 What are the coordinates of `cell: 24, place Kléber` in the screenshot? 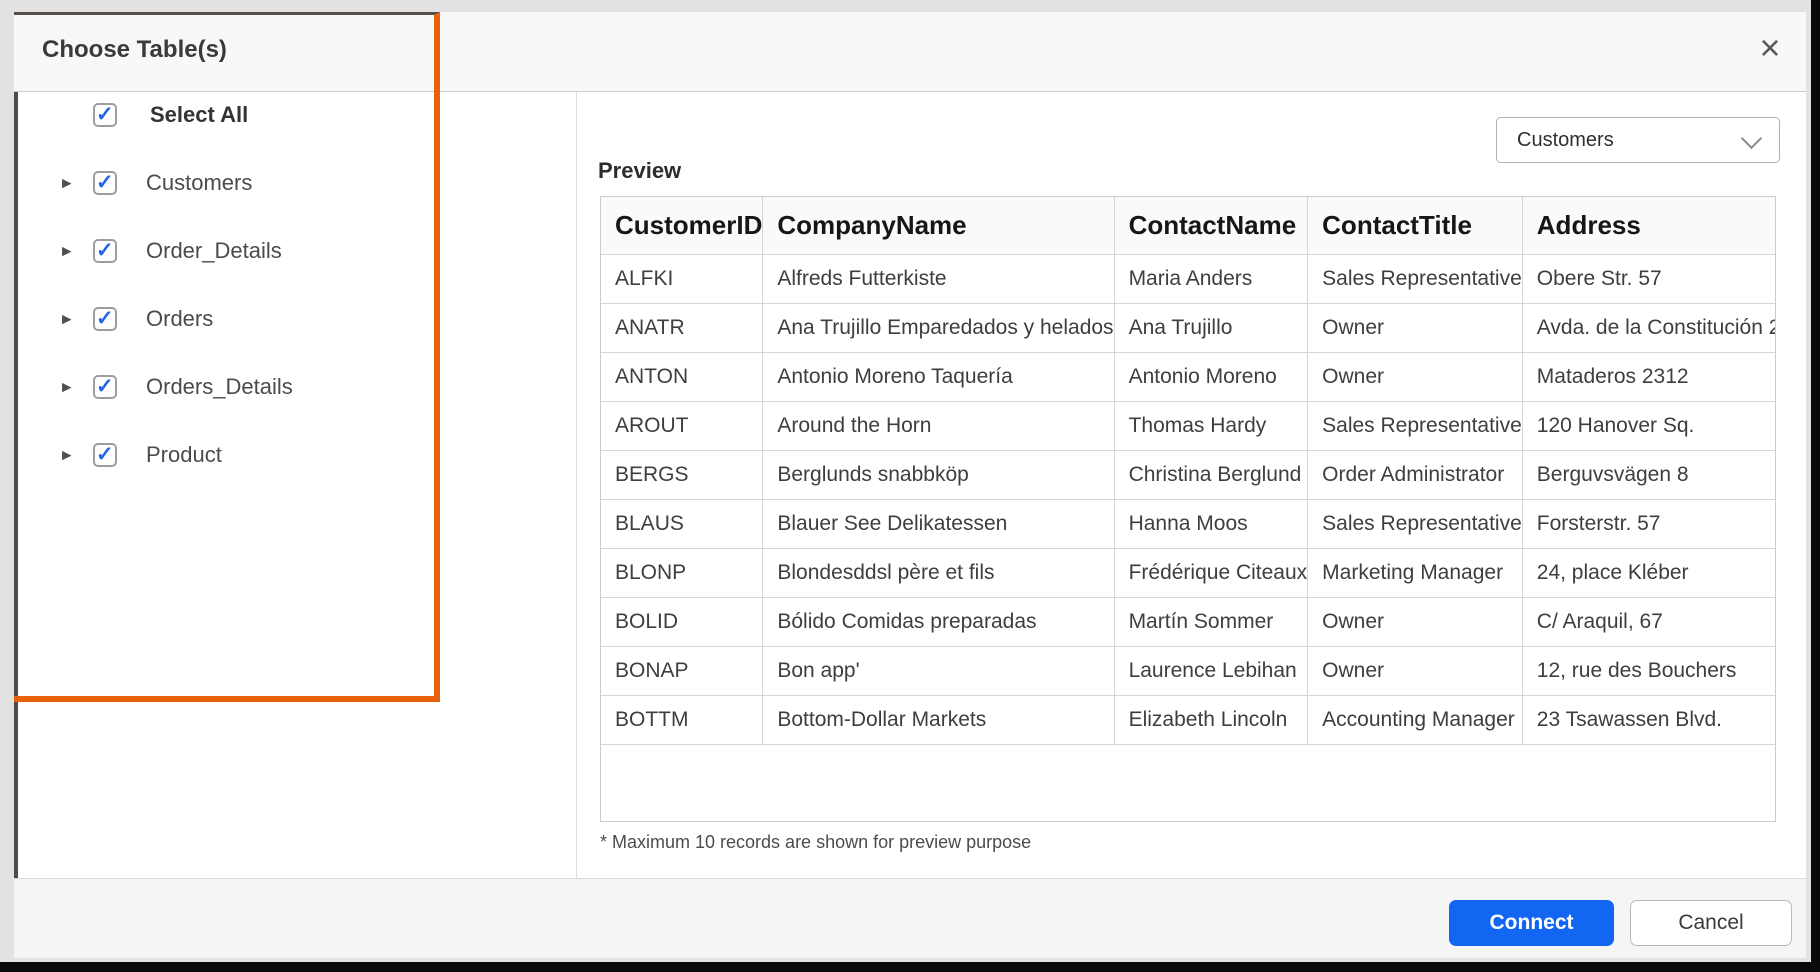 It's located at (1648, 573).